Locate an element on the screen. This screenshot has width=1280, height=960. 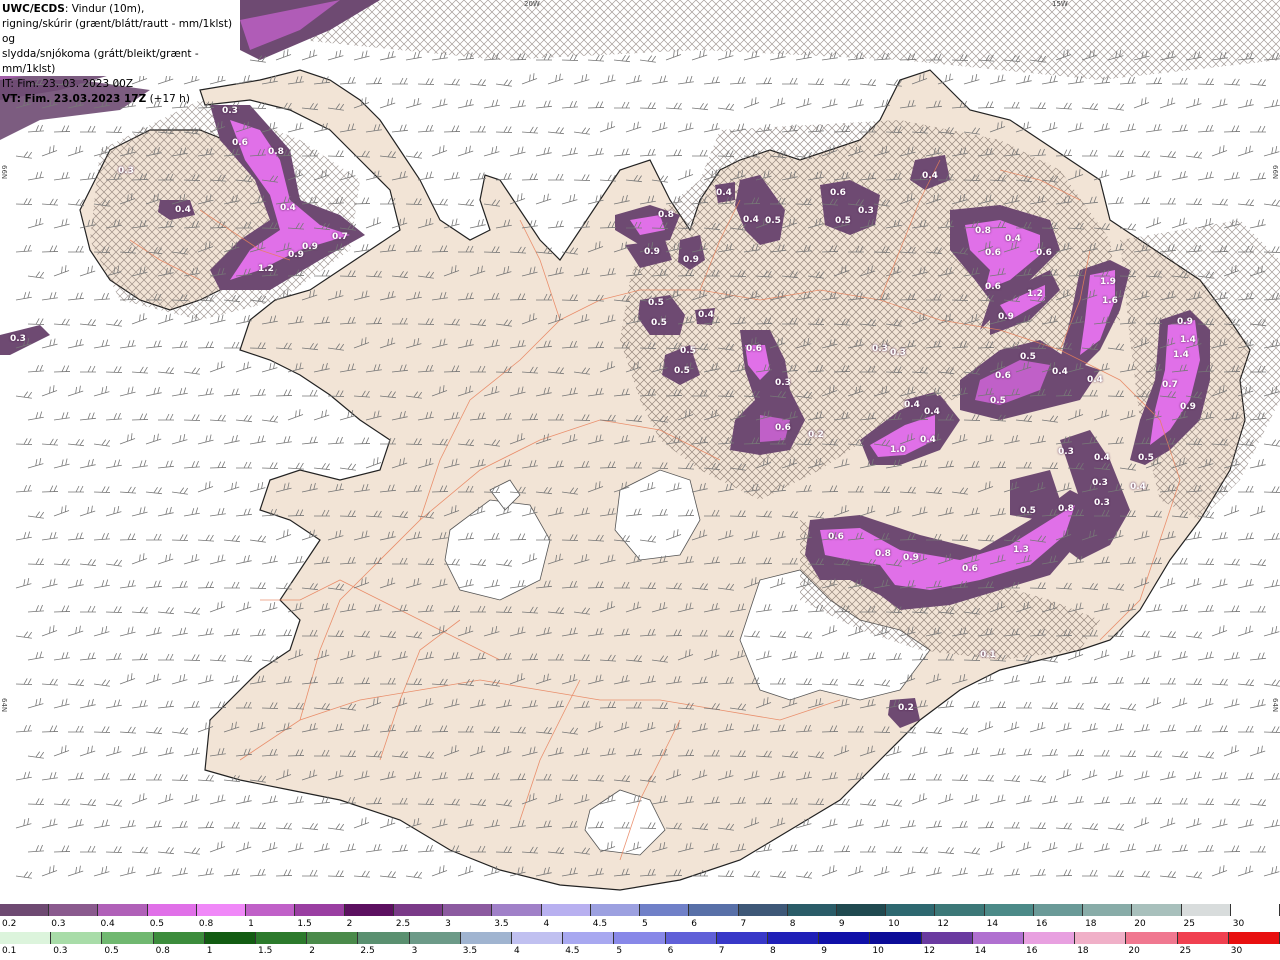
model-name: UWC/ECDS is located at coordinates (33, 9).